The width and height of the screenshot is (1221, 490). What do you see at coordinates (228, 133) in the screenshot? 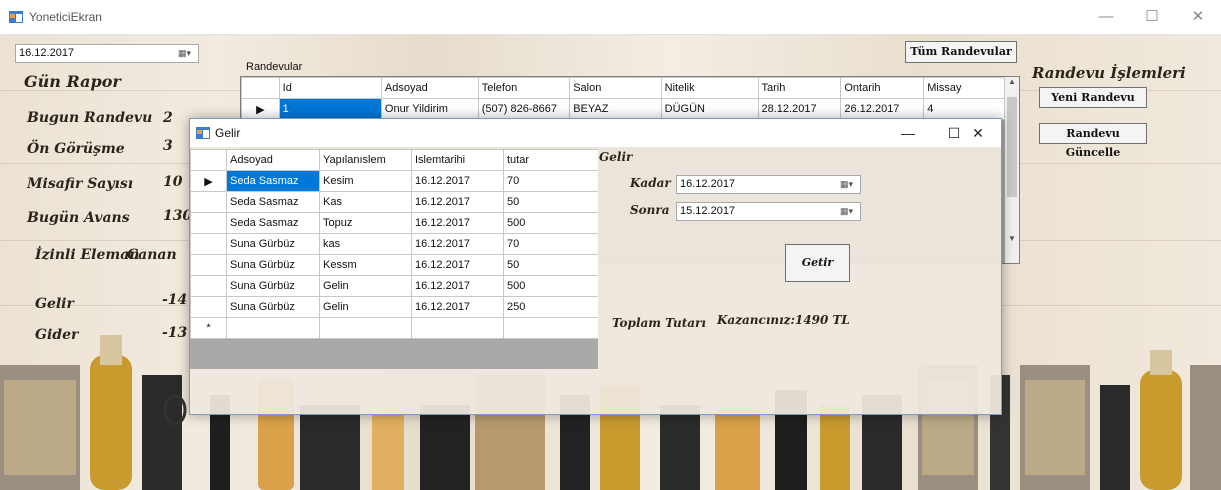
I see `gelir-dialog-title: Gelir` at bounding box center [228, 133].